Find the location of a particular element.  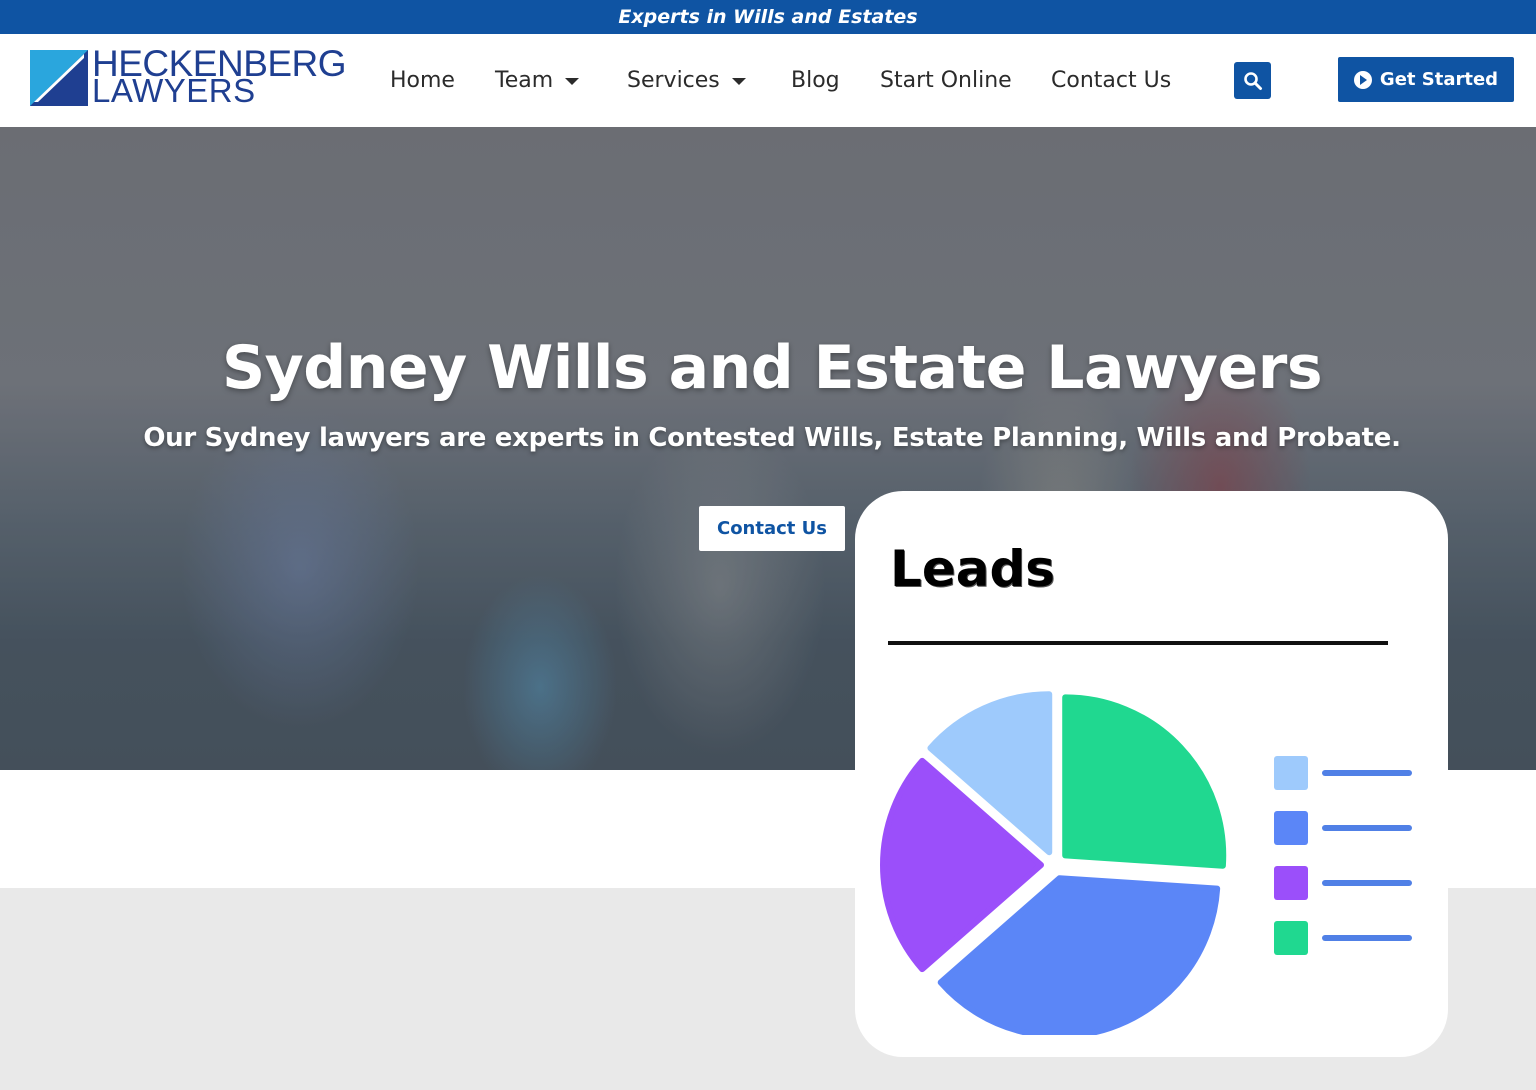

nav-item-services: Services is located at coordinates (686, 80).